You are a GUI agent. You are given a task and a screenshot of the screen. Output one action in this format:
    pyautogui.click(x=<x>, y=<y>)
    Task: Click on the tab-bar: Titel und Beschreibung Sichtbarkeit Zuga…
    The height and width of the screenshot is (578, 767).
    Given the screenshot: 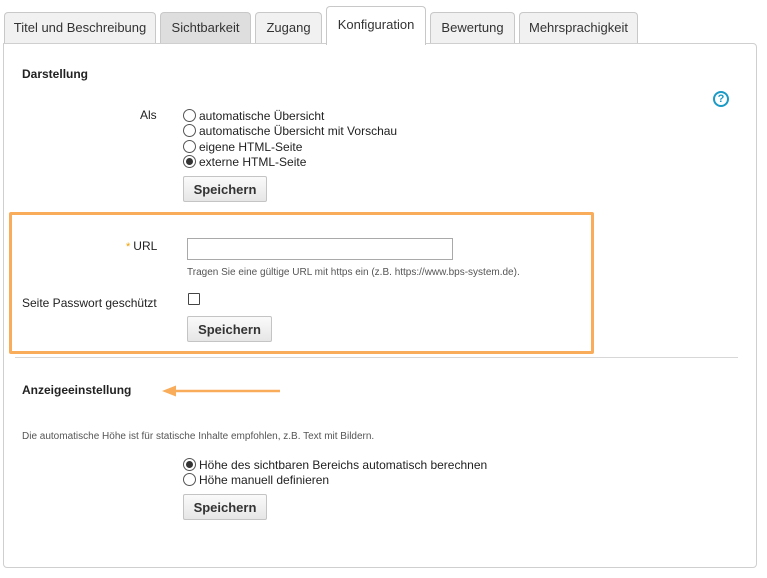 What is the action you would take?
    pyautogui.click(x=383, y=22)
    